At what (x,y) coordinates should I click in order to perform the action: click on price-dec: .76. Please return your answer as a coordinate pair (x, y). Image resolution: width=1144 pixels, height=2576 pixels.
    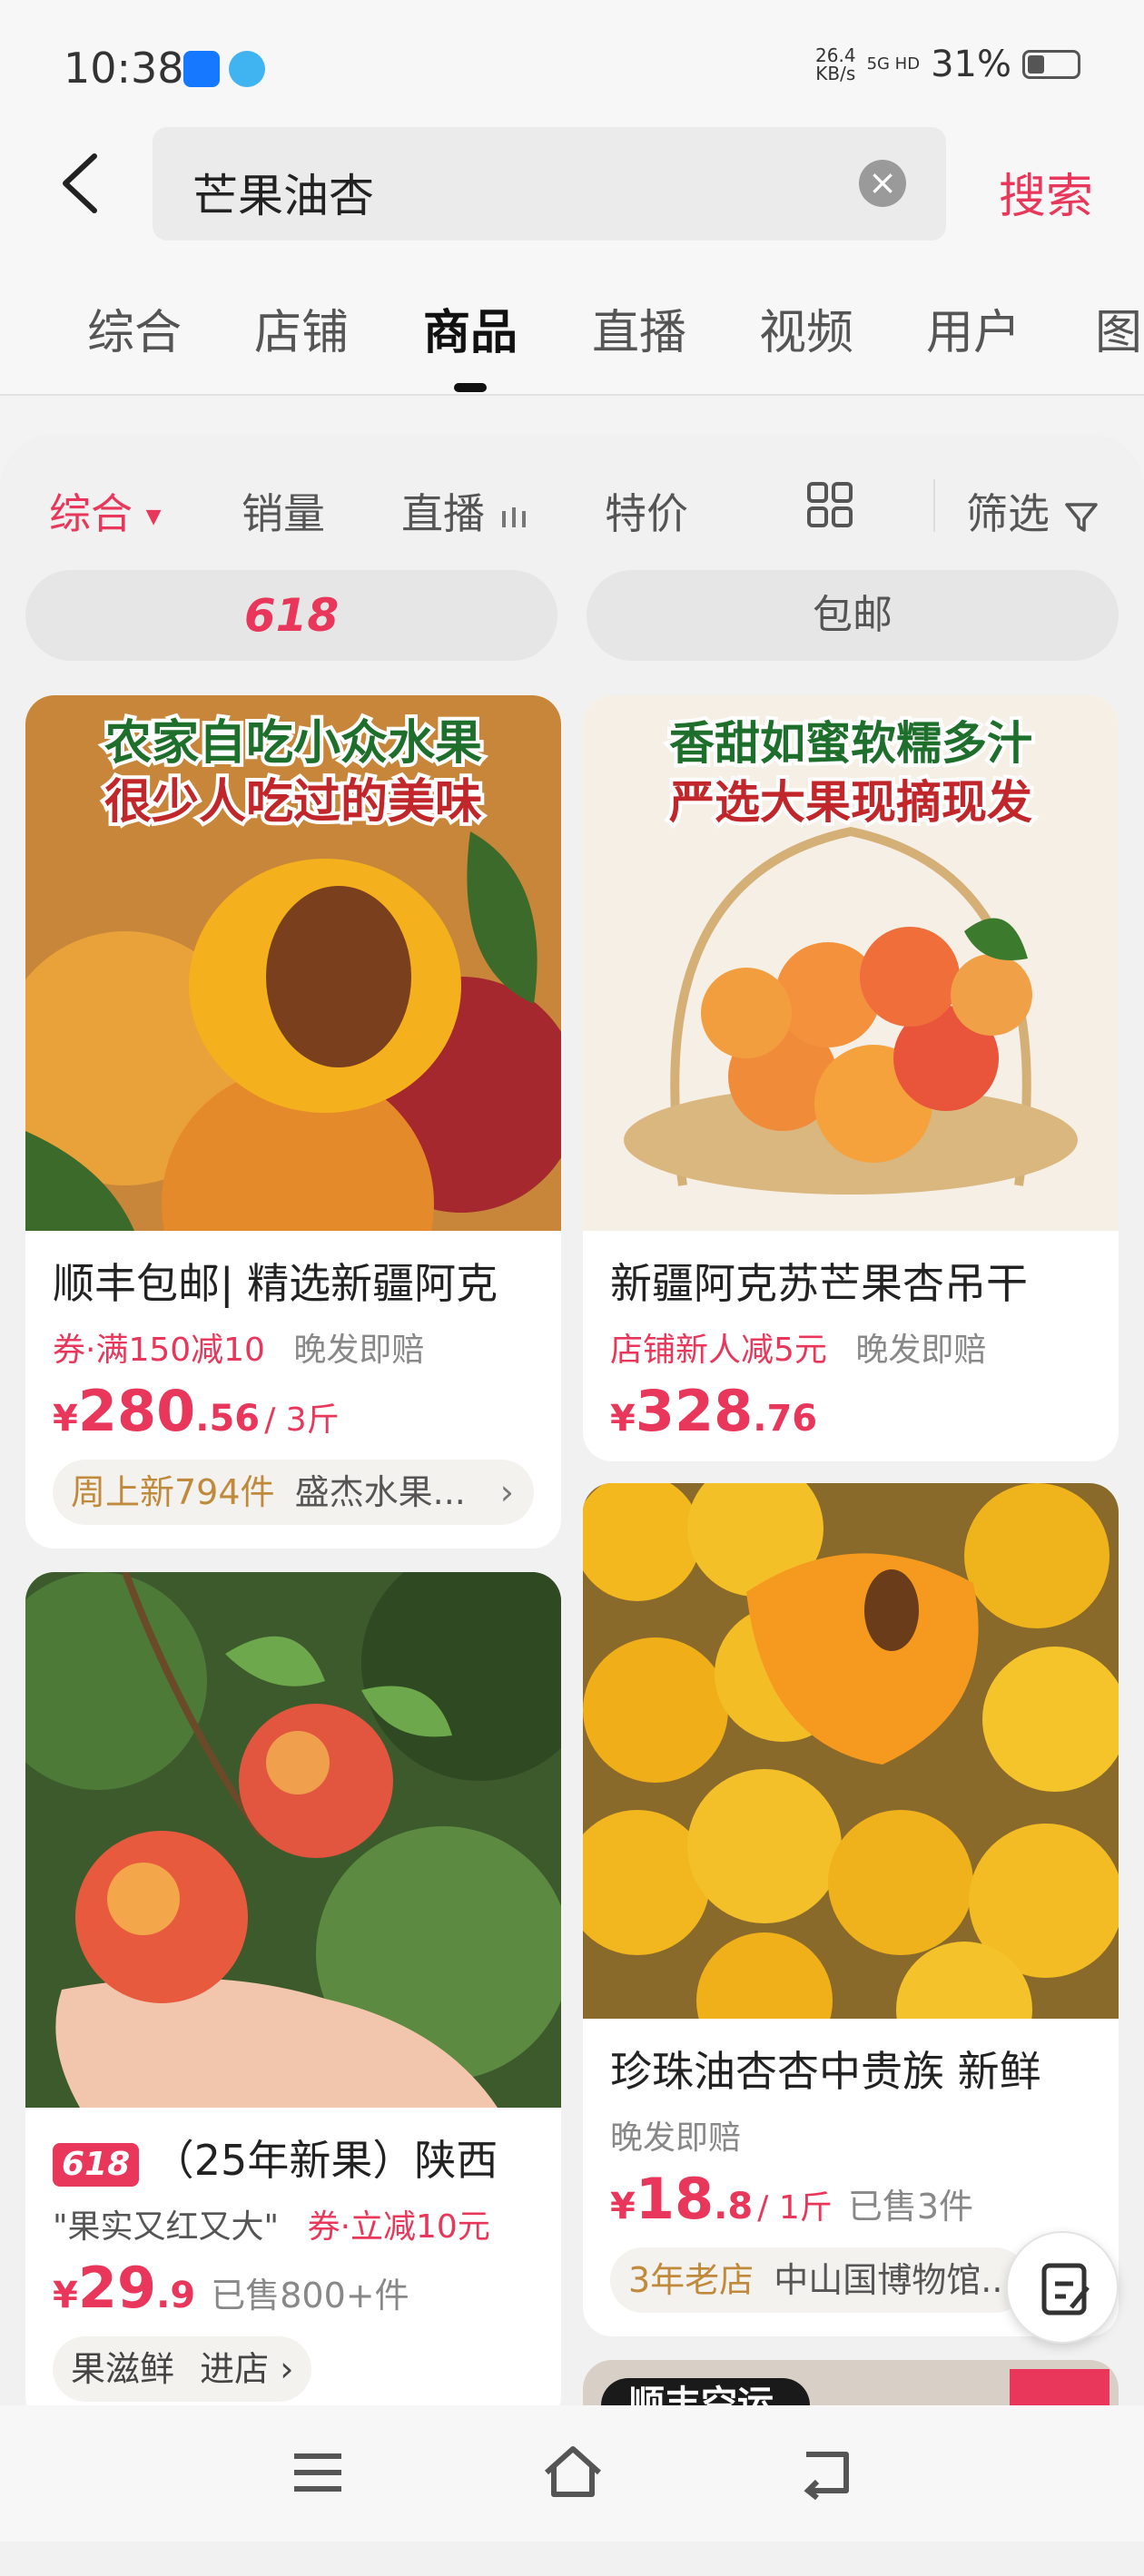
    Looking at the image, I should click on (786, 1419).